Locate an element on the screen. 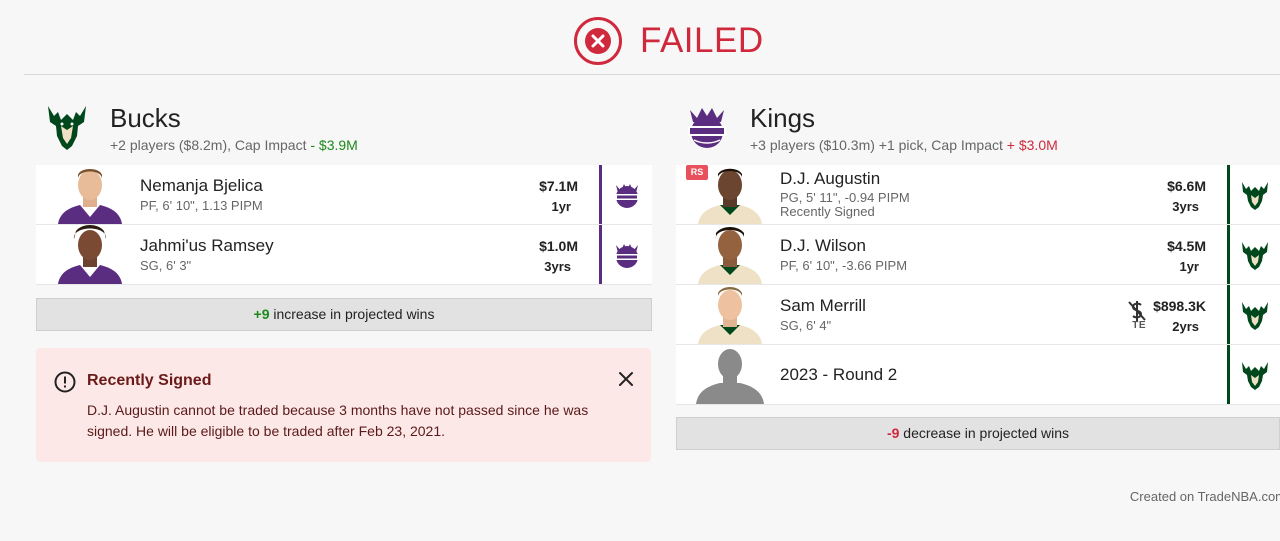  exclamation-circle-icon is located at coordinates (65, 382).